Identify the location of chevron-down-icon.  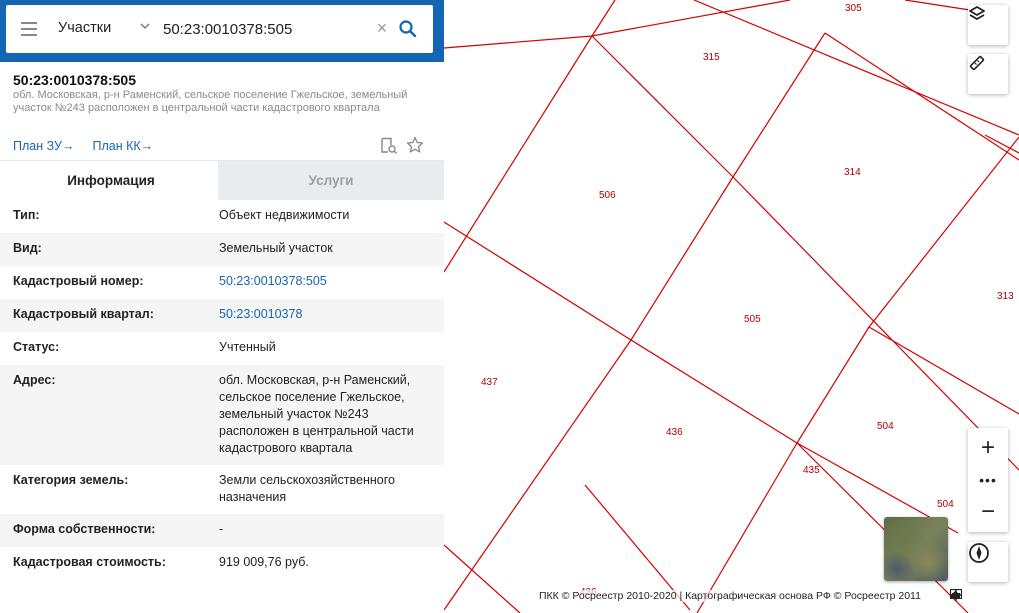
(145, 26).